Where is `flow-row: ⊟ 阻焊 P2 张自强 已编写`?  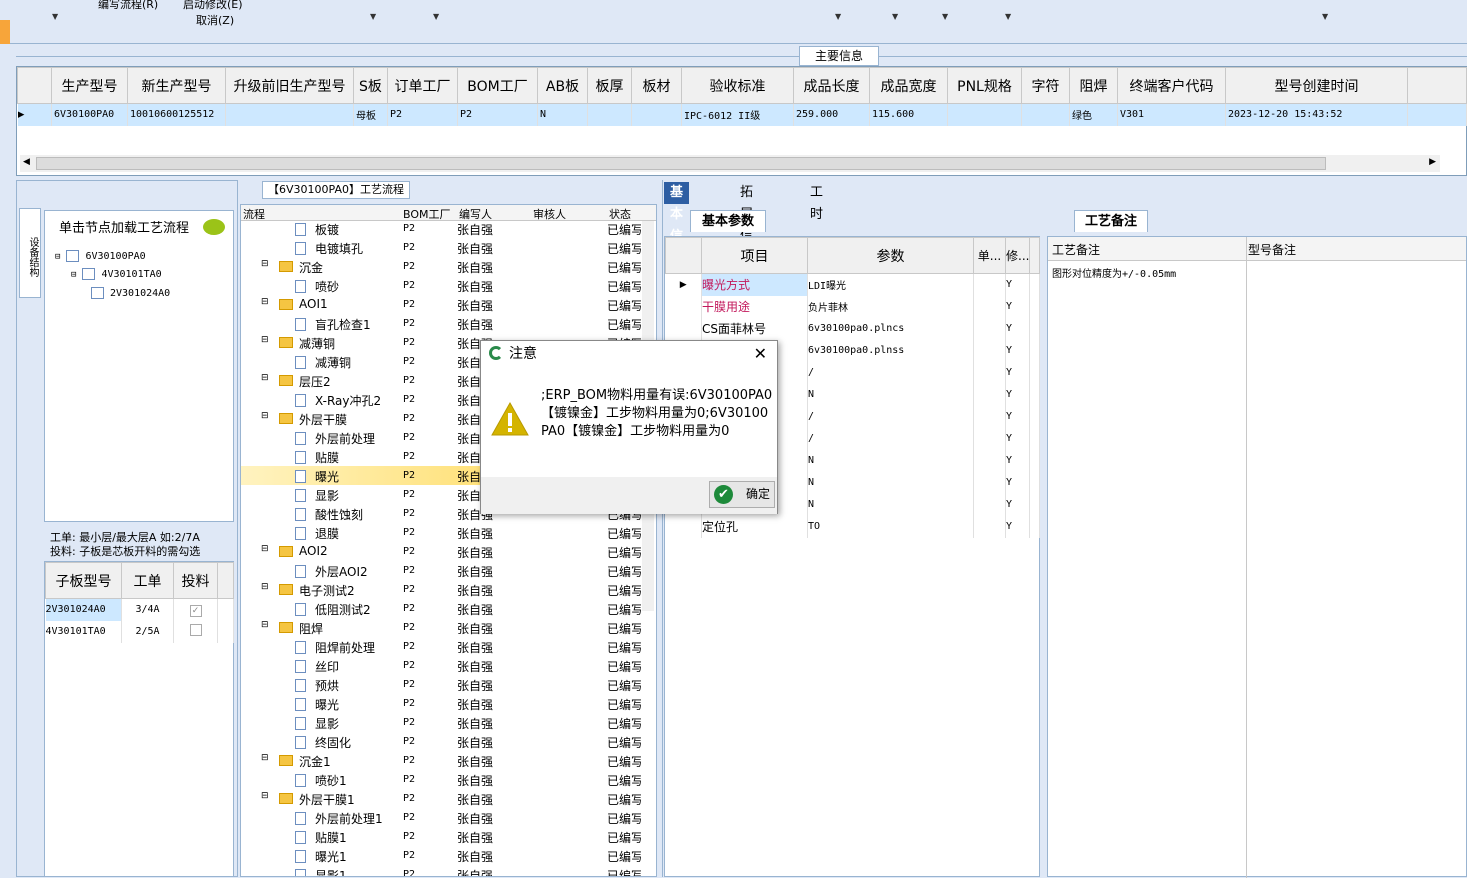
flow-row: ⊟ 阻焊 P2 张自强 已编写 is located at coordinates (448, 627).